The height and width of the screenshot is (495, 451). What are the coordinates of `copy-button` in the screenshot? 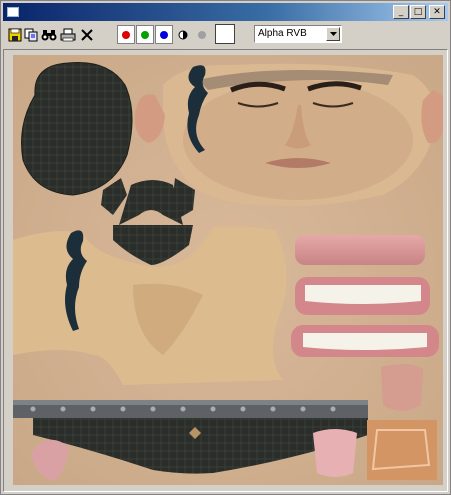 It's located at (31, 34).